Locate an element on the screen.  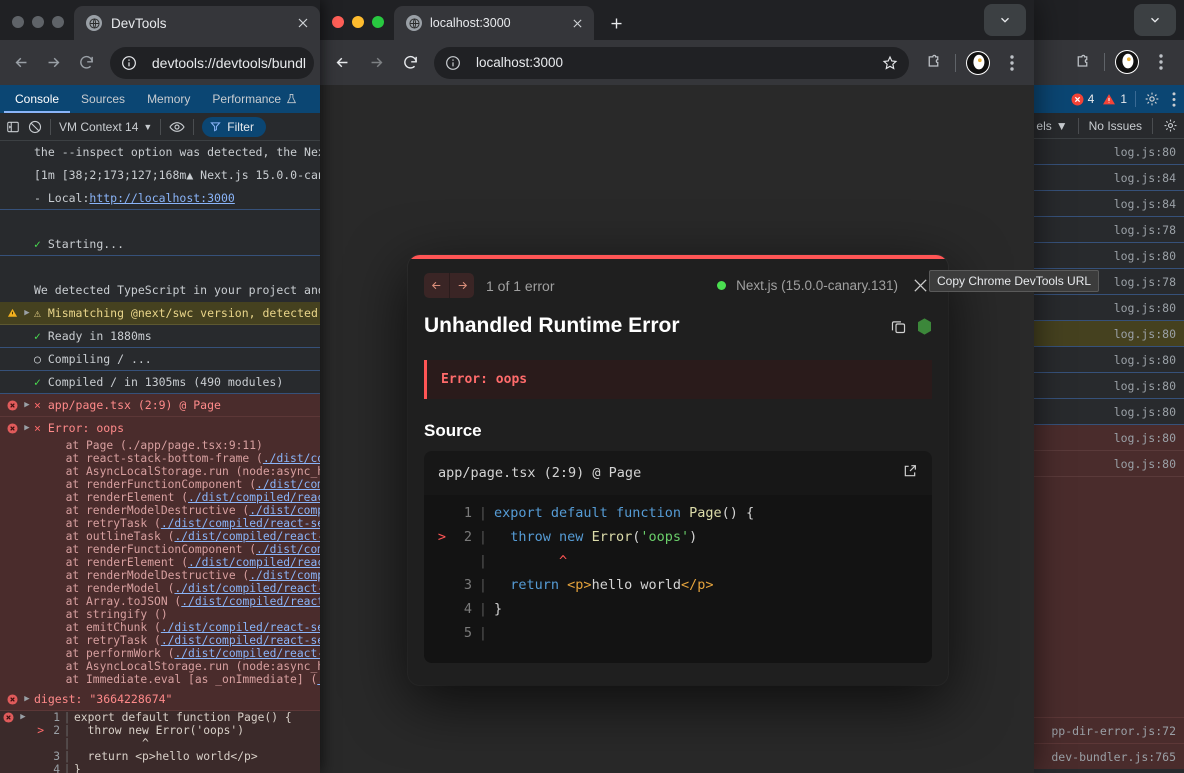
issues-label: No Issues is located at coordinates (1115, 126).